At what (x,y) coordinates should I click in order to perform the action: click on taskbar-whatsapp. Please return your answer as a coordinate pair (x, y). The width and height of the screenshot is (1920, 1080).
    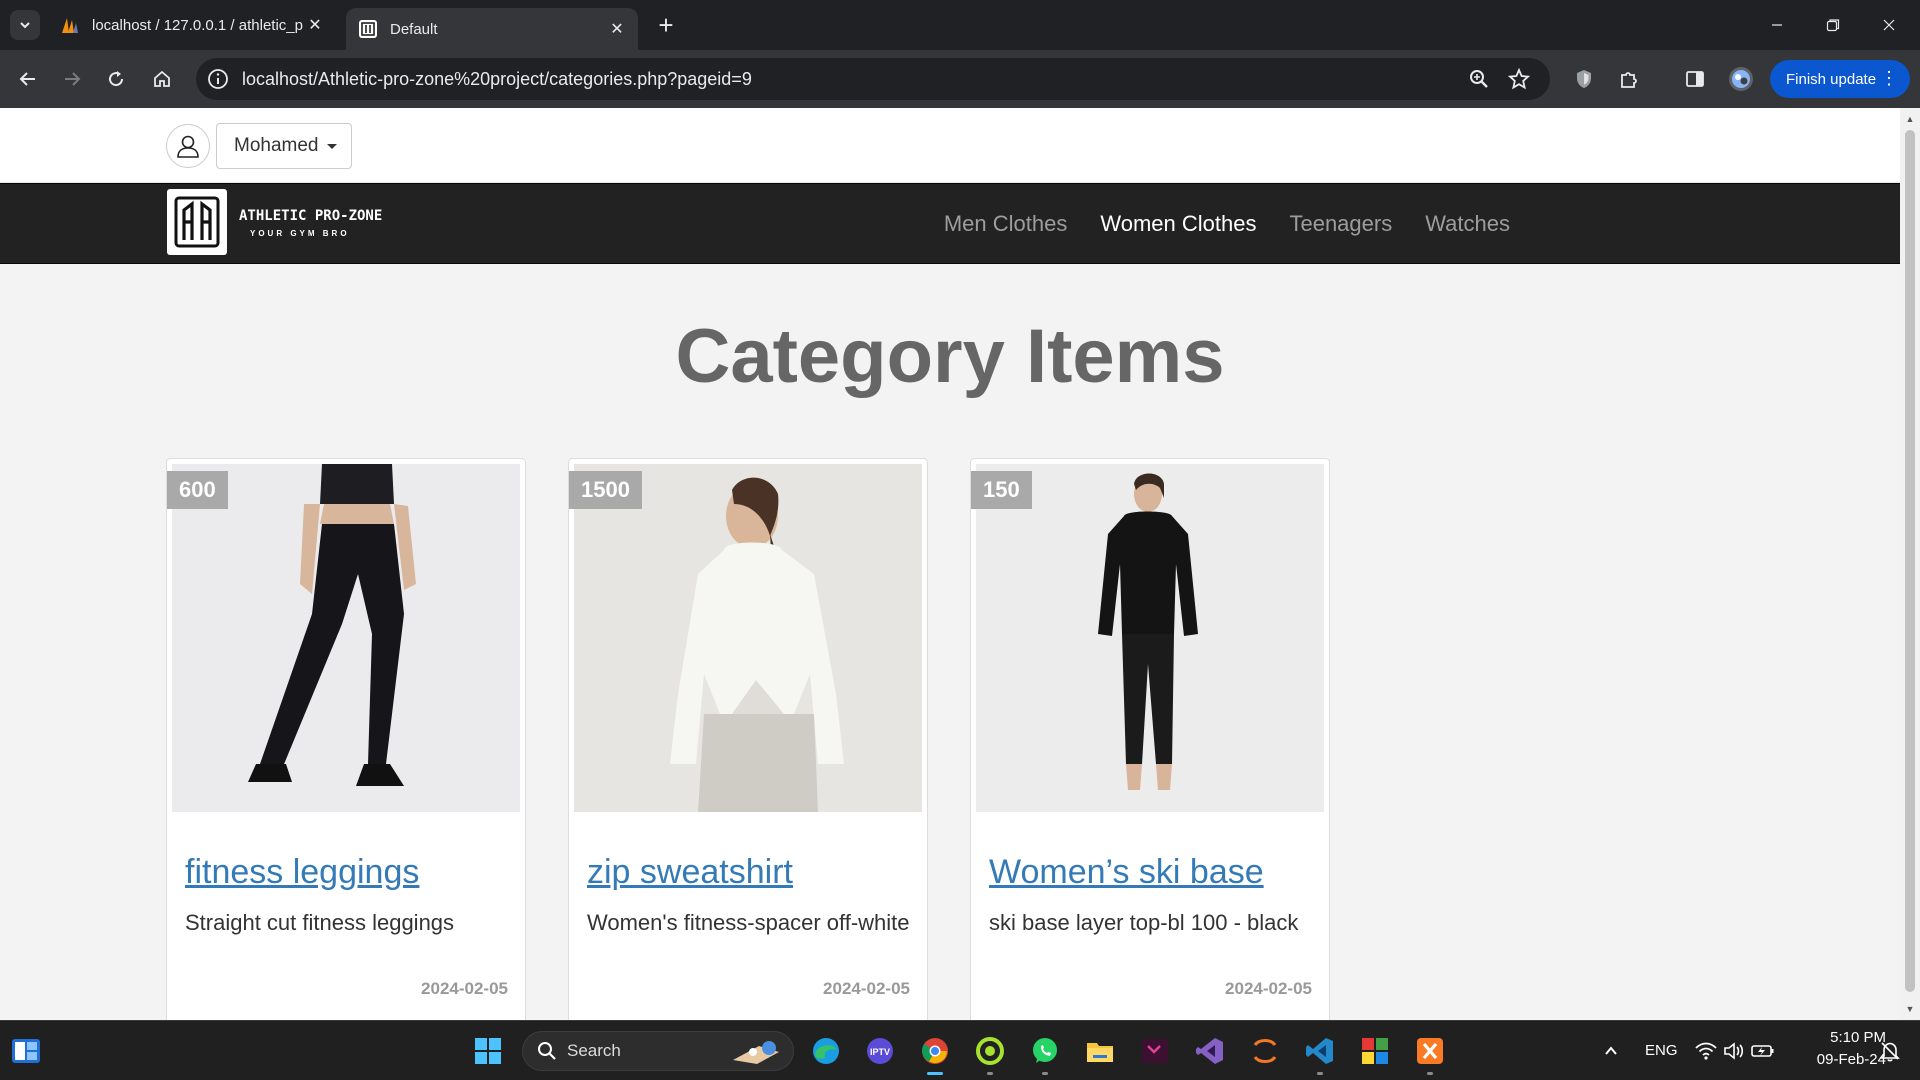
    Looking at the image, I should click on (1045, 1054).